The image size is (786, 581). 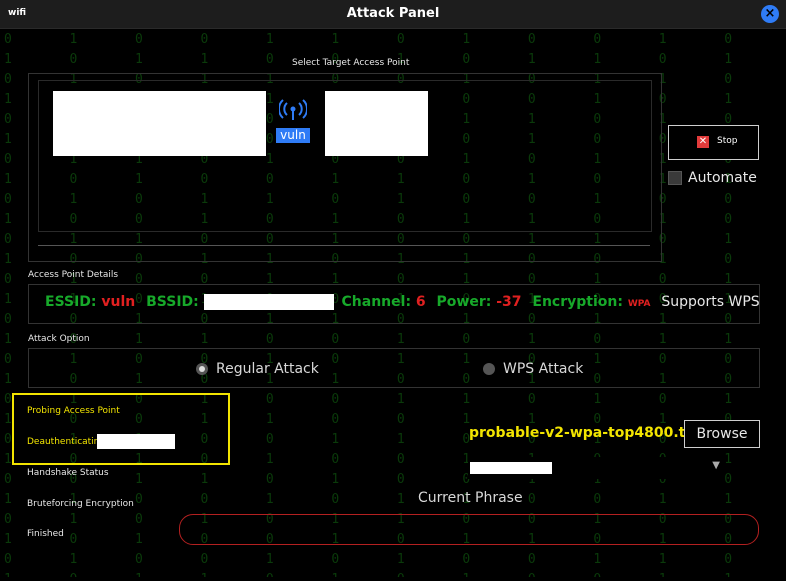 What do you see at coordinates (509, 302) in the screenshot?
I see `power-value: -37` at bounding box center [509, 302].